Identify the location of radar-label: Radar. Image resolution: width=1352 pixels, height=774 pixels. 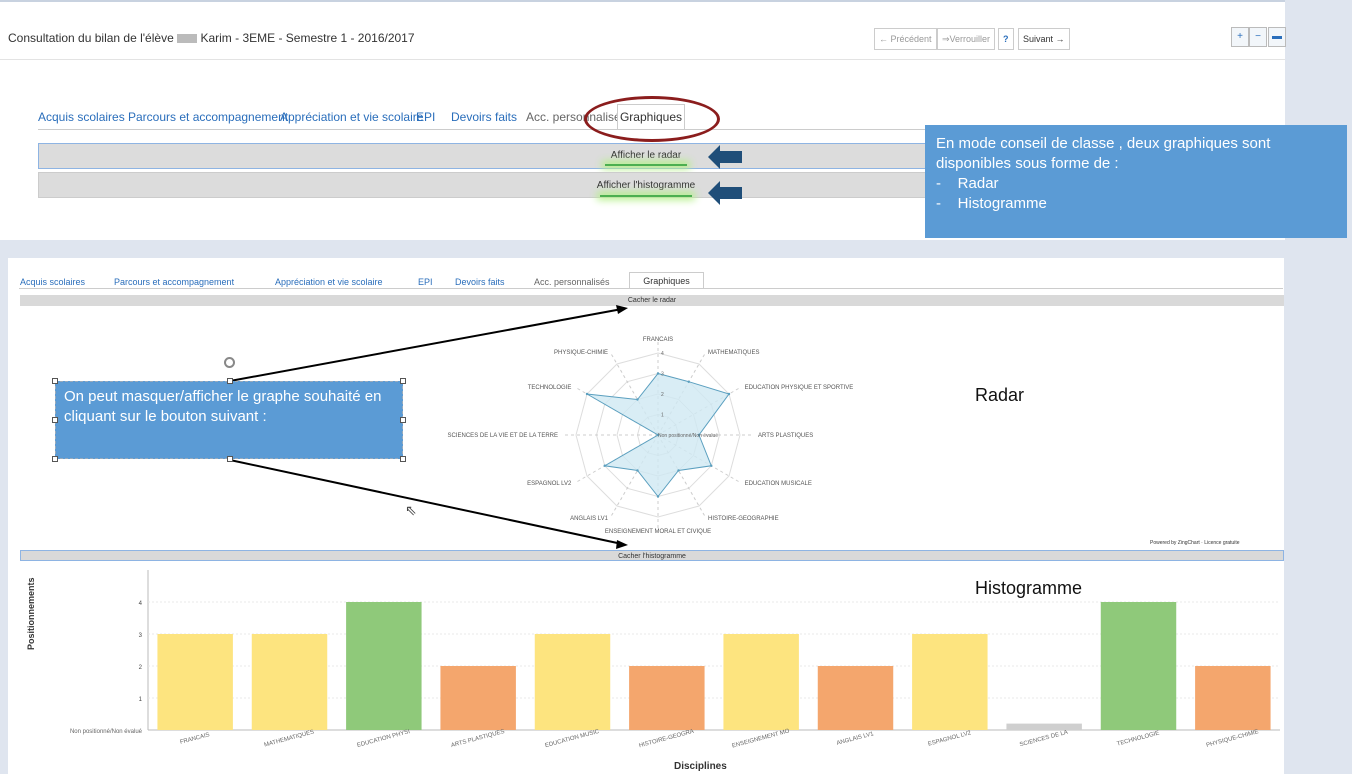
(1000, 395).